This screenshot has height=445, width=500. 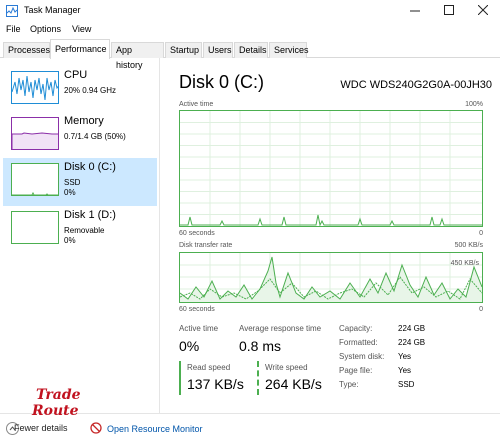 I want to click on window-title: Task Manager, so click(x=52, y=10).